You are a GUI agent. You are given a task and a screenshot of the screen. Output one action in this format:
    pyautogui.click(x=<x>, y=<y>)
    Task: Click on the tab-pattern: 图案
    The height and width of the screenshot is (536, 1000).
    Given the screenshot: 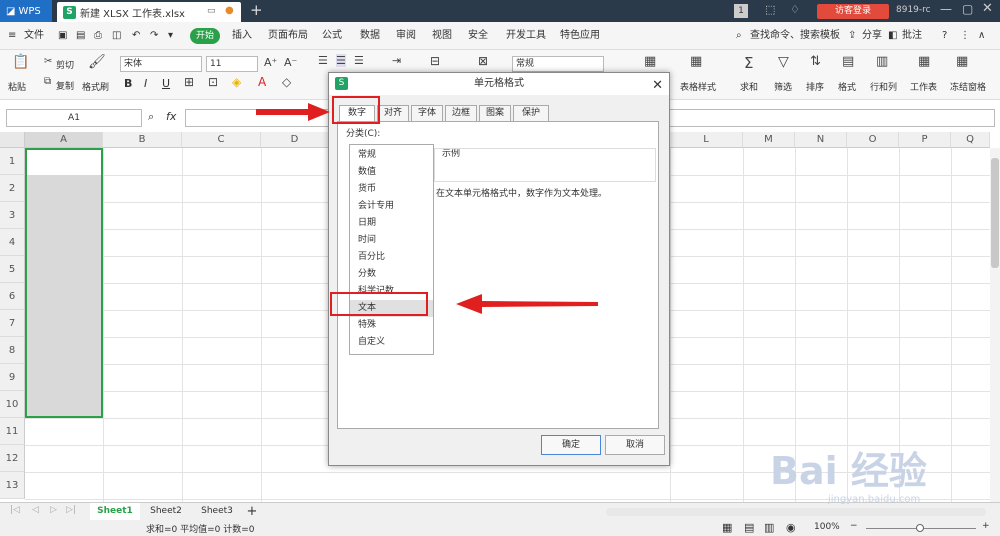 What is the action you would take?
    pyautogui.click(x=495, y=113)
    